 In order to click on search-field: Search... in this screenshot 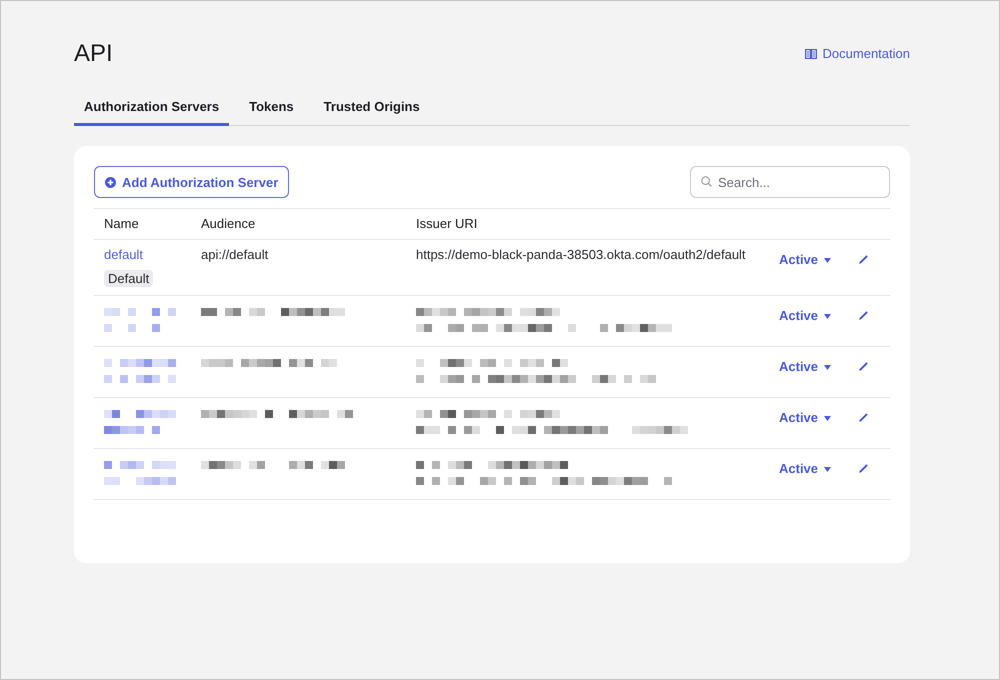, I will do `click(790, 182)`.